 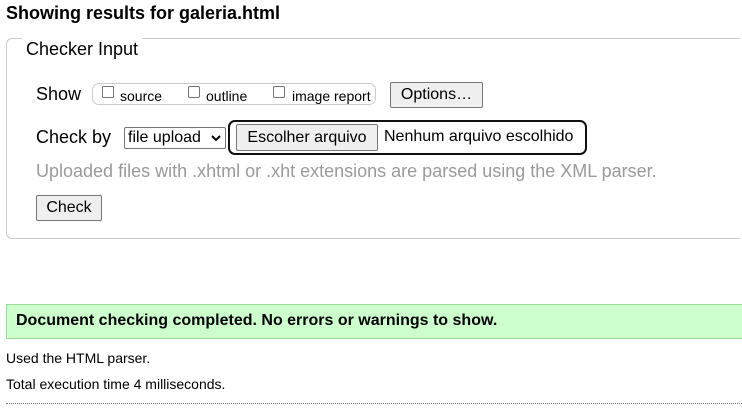 What do you see at coordinates (479, 136) in the screenshot?
I see `file-status-text: Nenhum arquivo escolhido` at bounding box center [479, 136].